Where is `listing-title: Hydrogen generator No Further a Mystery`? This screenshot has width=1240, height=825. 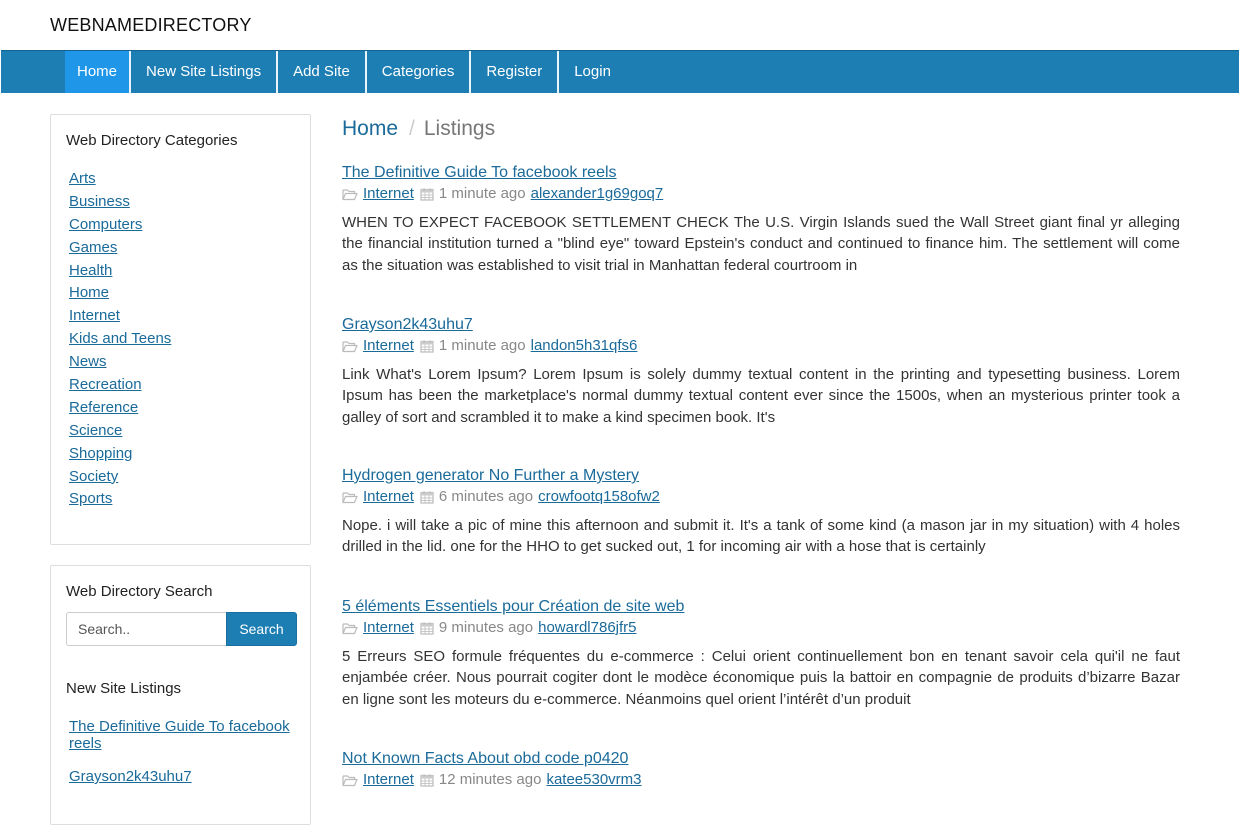
listing-title: Hydrogen generator No Further a Mystery is located at coordinates (490, 476).